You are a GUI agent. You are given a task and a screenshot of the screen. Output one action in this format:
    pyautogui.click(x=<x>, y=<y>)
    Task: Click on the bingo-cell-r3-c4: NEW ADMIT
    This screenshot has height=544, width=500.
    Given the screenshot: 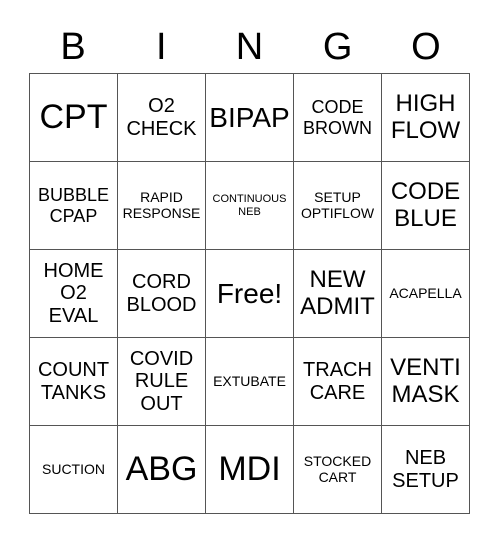 What is the action you would take?
    pyautogui.click(x=338, y=294)
    